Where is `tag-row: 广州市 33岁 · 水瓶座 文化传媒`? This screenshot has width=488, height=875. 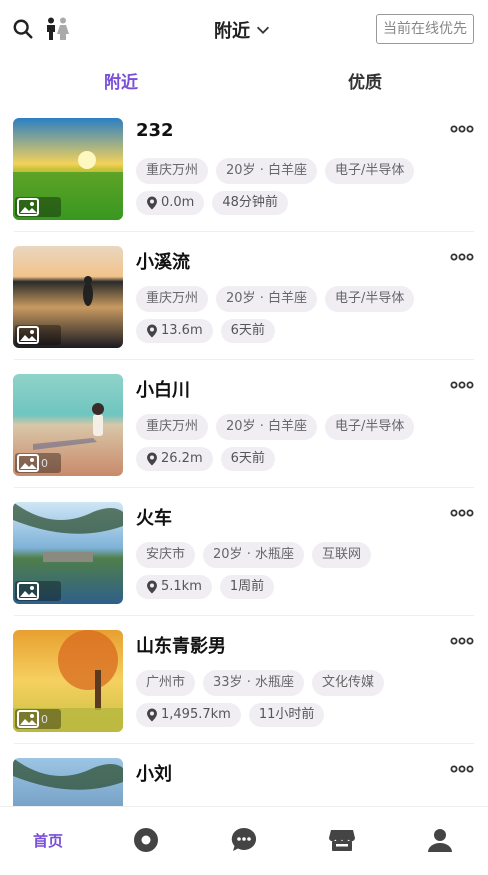 tag-row: 广州市 33岁 · 水瓶座 文化传媒 is located at coordinates (260, 683).